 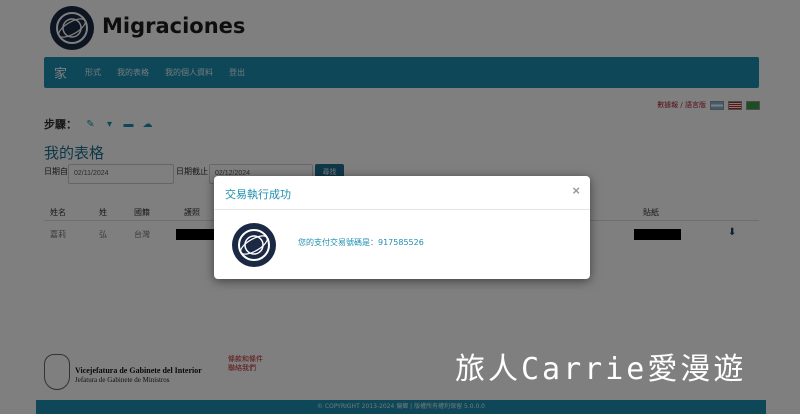 What do you see at coordinates (601, 369) in the screenshot?
I see `watermark-text: 旅人Carrie愛漫遊` at bounding box center [601, 369].